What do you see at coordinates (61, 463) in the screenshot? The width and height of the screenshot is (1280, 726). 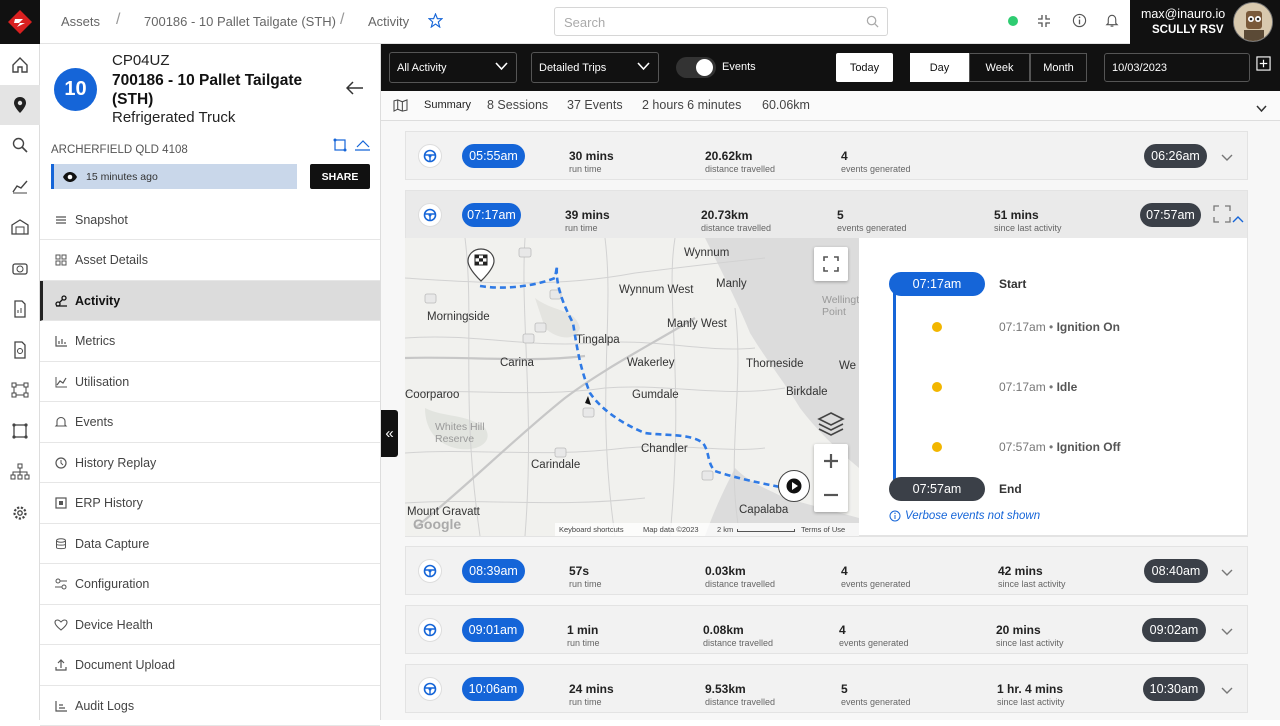 I see `history-icon` at bounding box center [61, 463].